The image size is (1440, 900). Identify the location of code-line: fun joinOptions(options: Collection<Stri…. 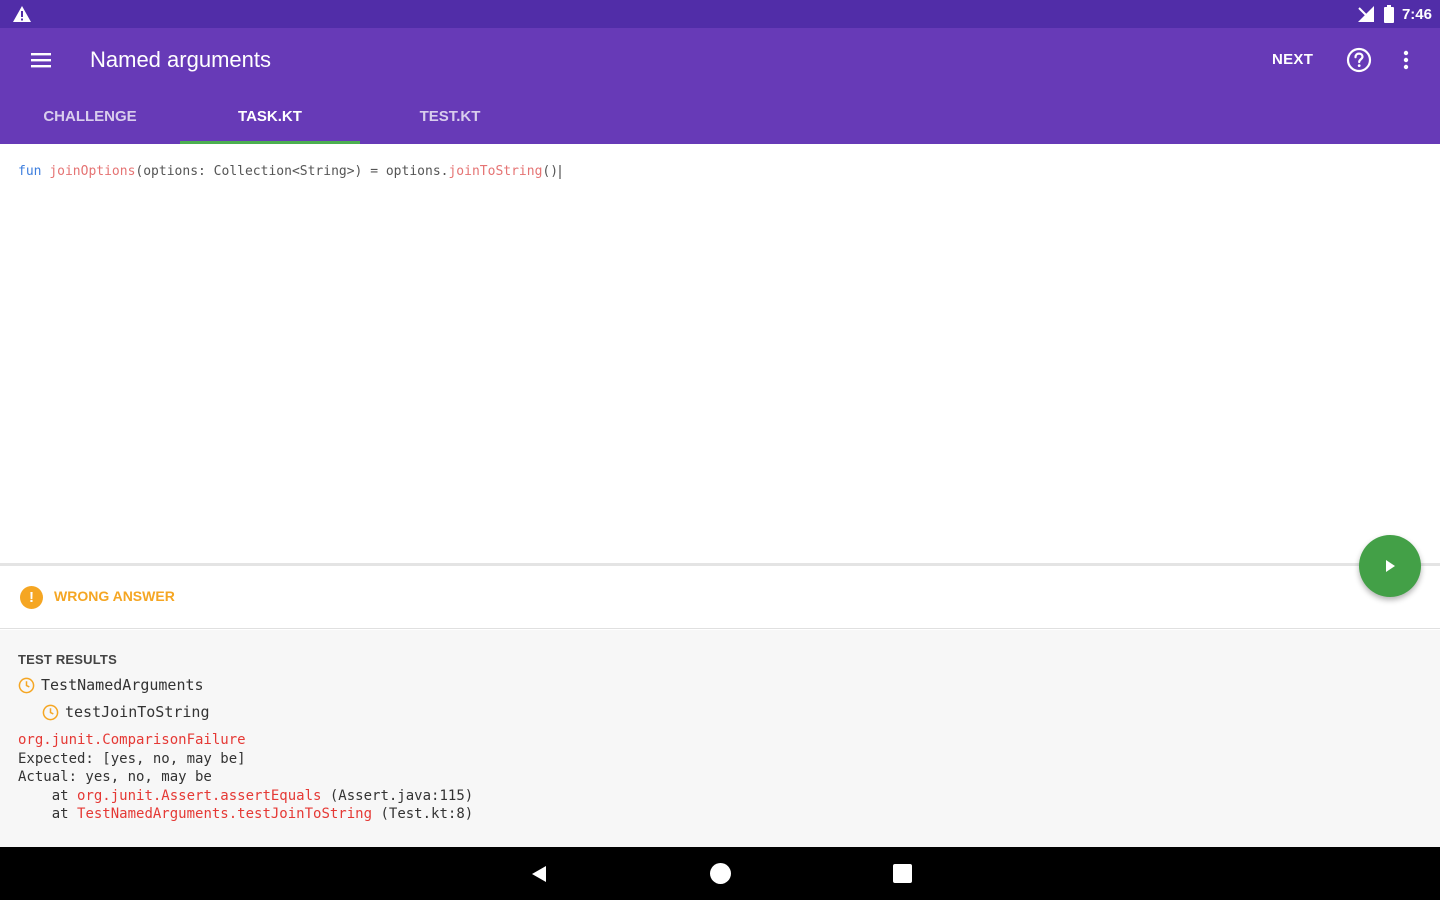
(290, 171).